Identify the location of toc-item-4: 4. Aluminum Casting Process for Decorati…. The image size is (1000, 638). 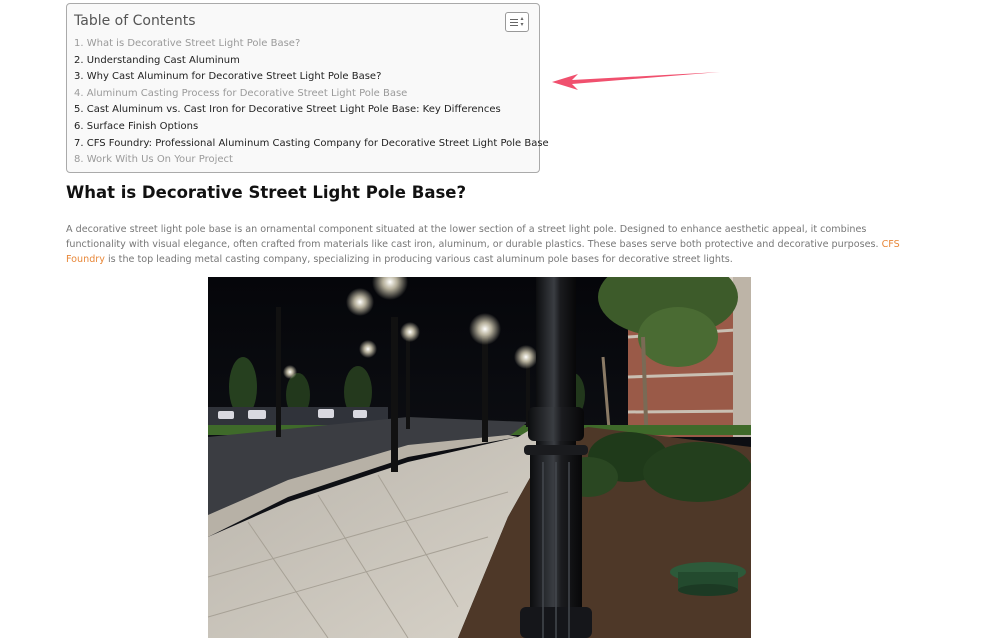
(306, 94).